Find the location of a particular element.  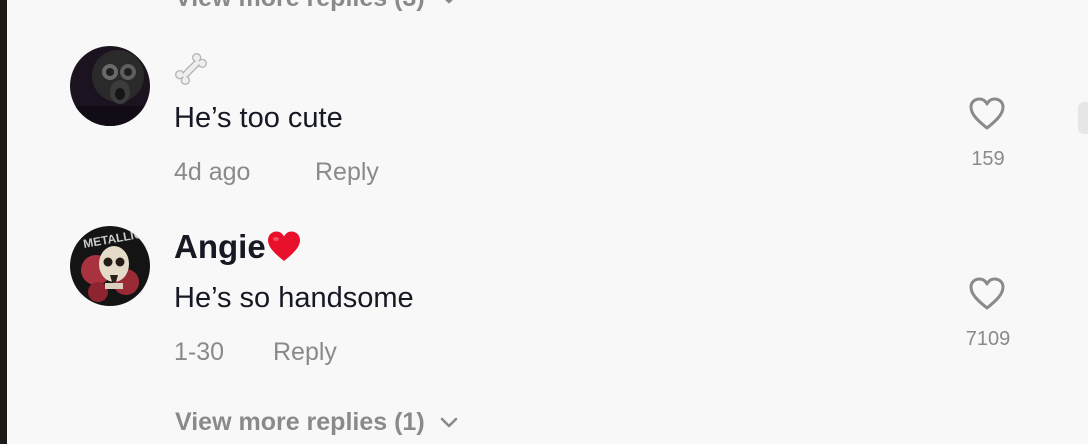

comment-date: 1-30 is located at coordinates (199, 352).